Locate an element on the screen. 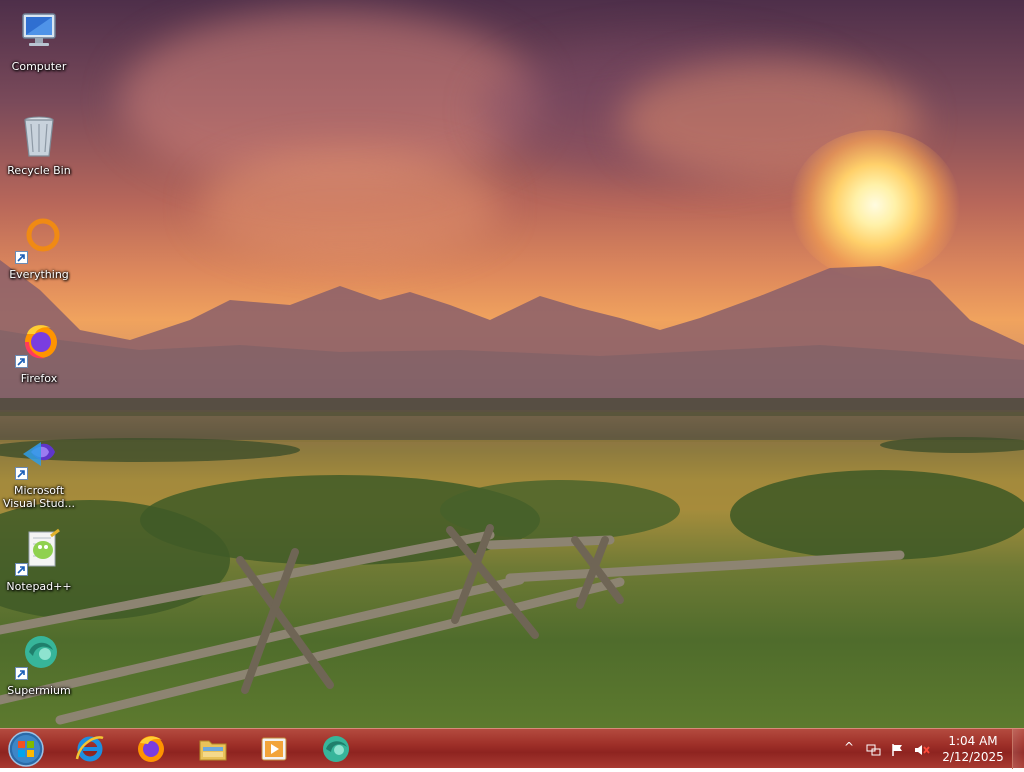 This screenshot has width=1024, height=772. taskbar-supermium is located at coordinates (336, 749).